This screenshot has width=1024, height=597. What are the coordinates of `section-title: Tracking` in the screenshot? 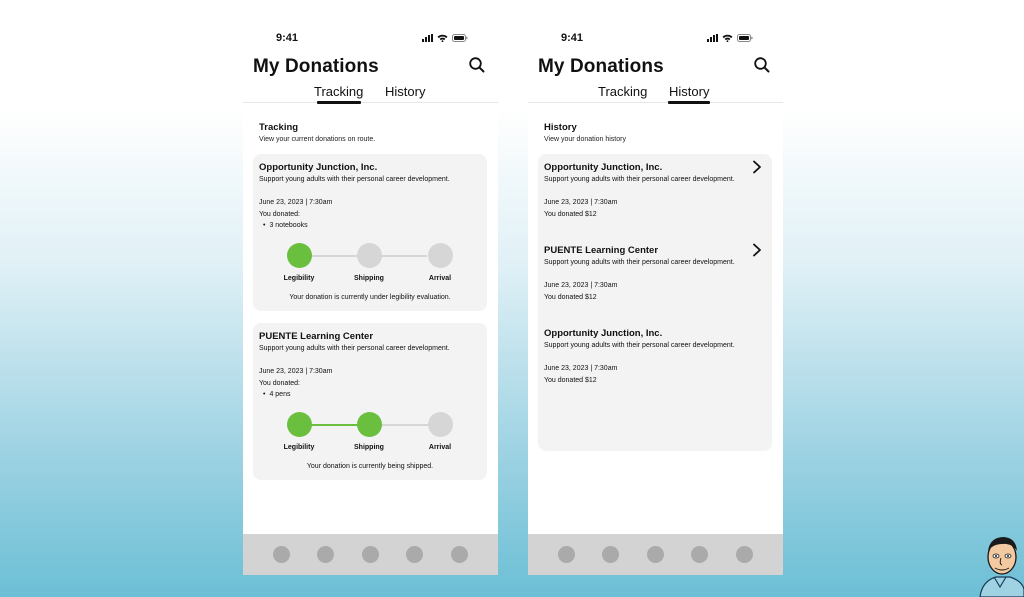 It's located at (279, 127).